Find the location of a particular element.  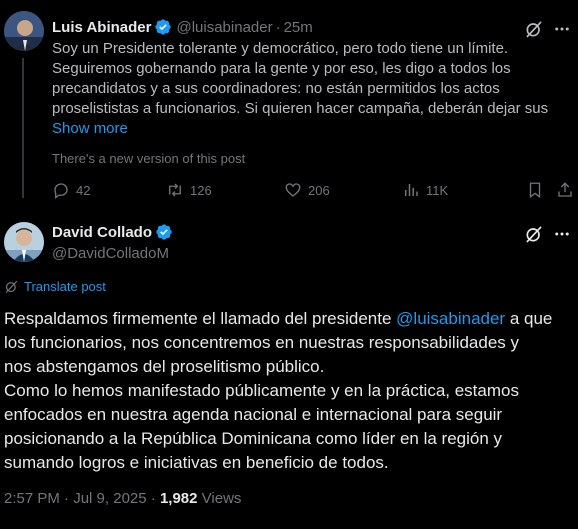

quoted-post-header: Luis Abinader @luisabinader · 25m is located at coordinates (182, 27).